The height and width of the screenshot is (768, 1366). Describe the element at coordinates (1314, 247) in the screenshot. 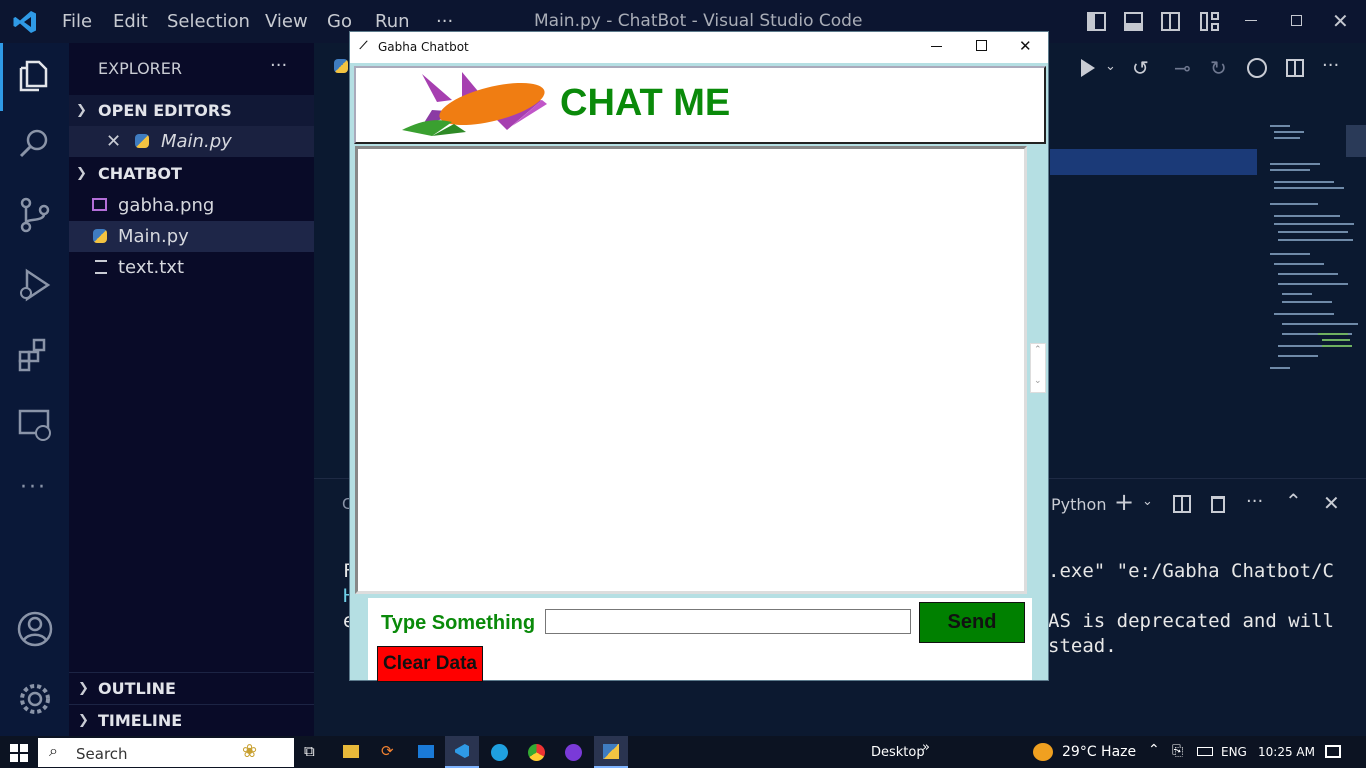

I see `minimap-lines` at that location.